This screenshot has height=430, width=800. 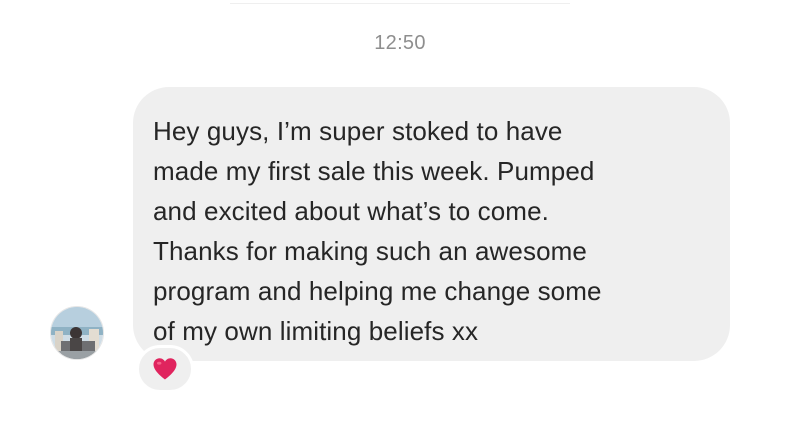 What do you see at coordinates (400, 43) in the screenshot?
I see `message-timestamp: 12:50` at bounding box center [400, 43].